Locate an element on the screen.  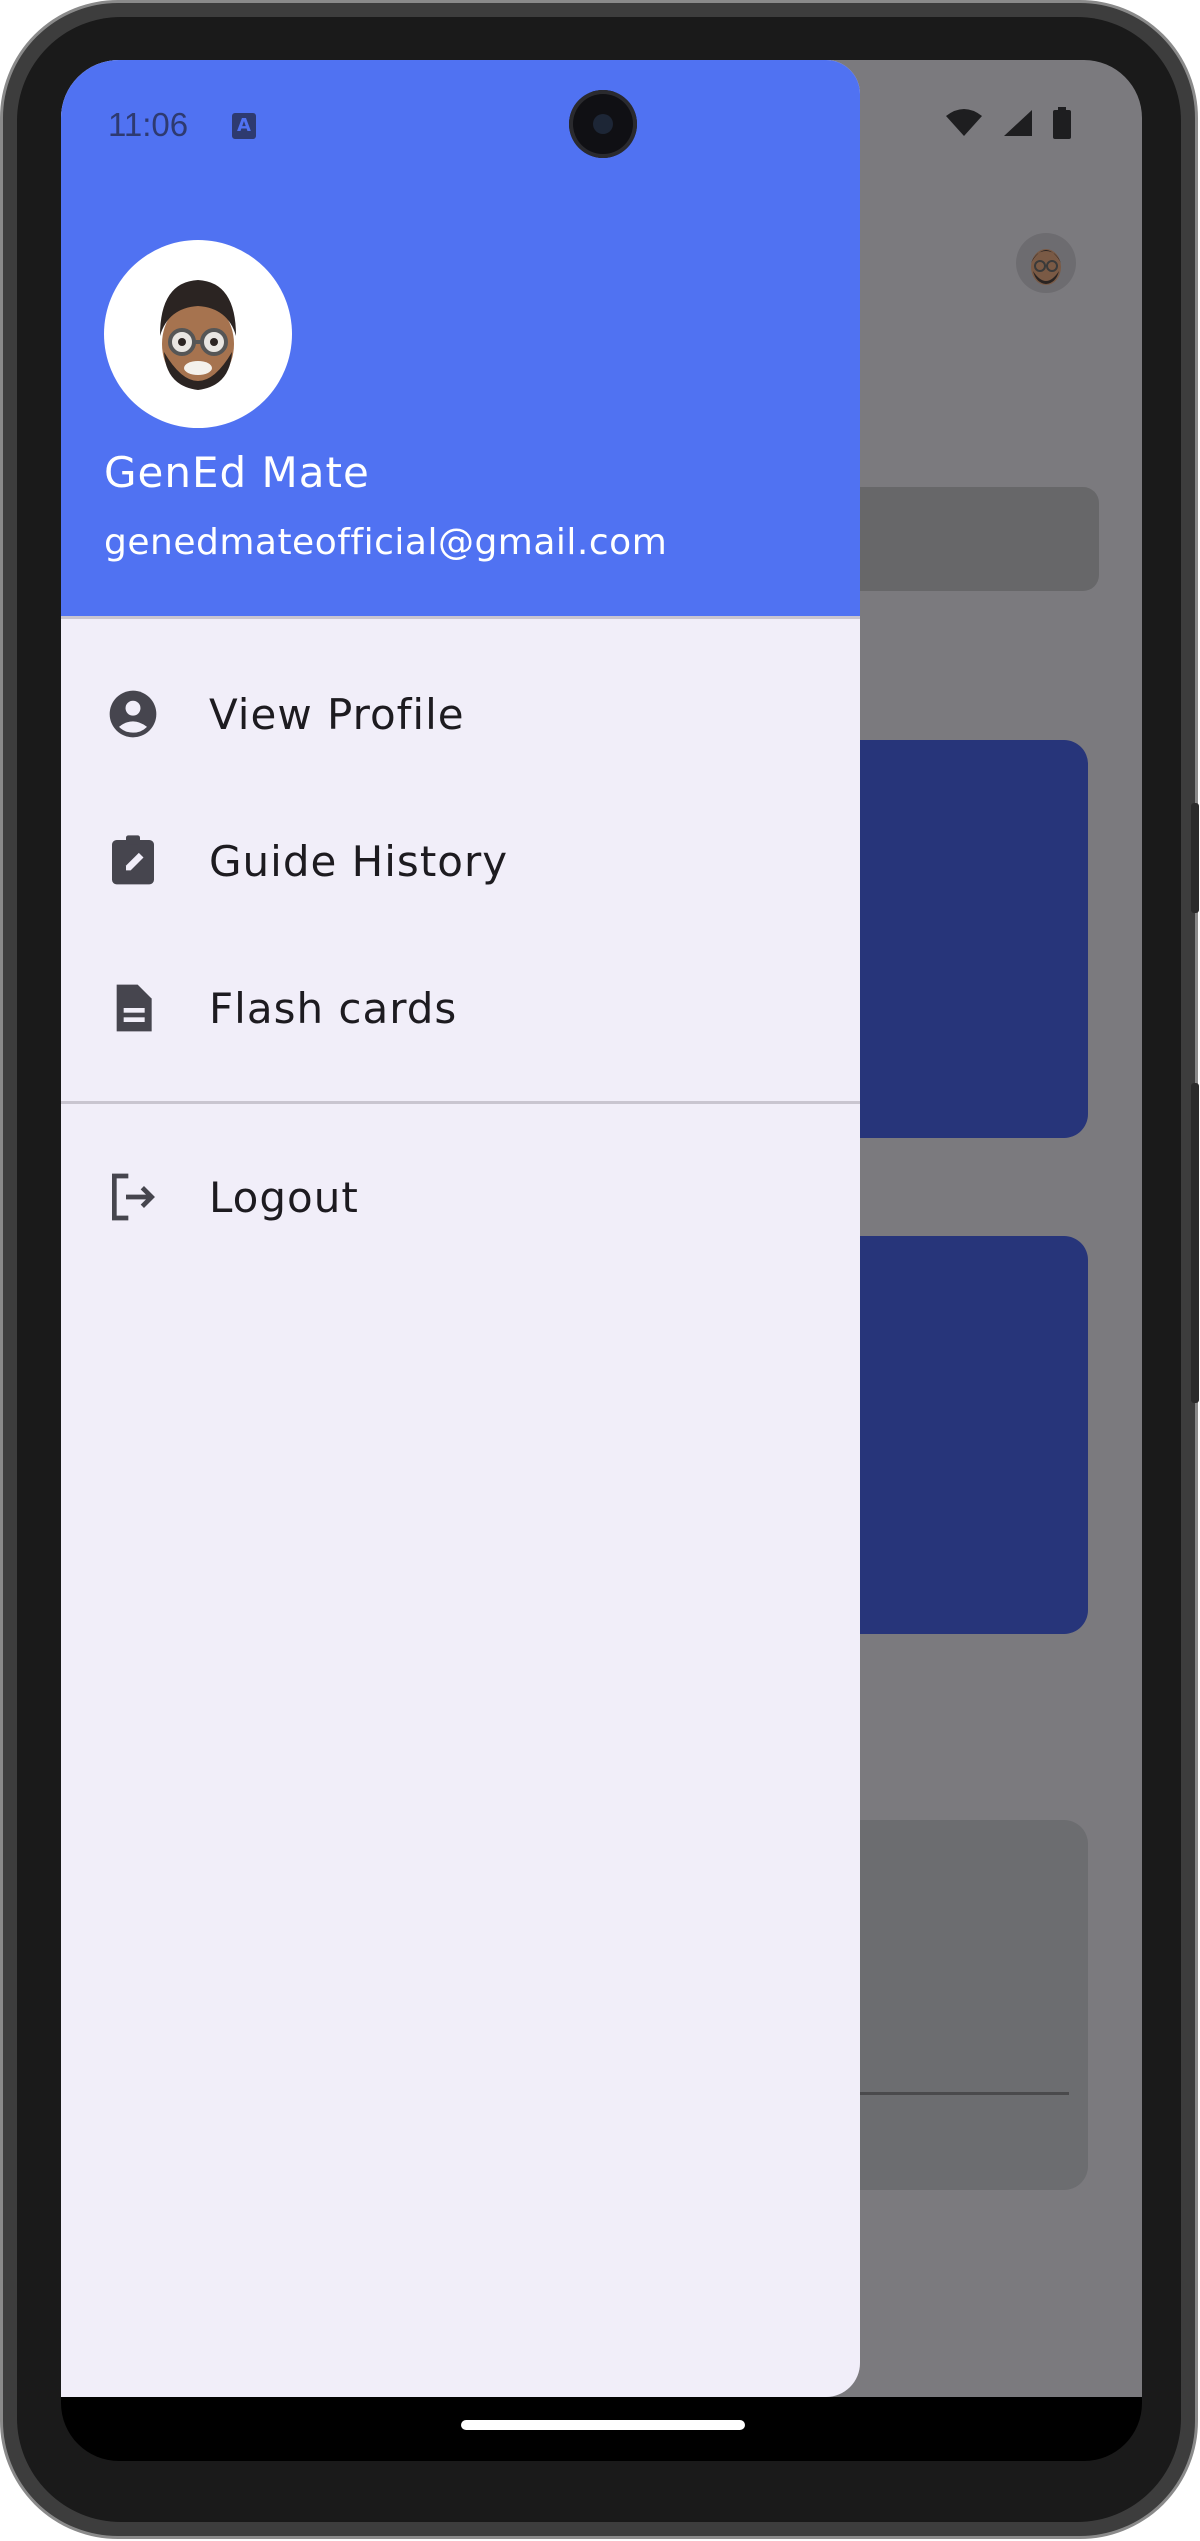
menu-item-view-profile: View Profile is located at coordinates (460, 714).